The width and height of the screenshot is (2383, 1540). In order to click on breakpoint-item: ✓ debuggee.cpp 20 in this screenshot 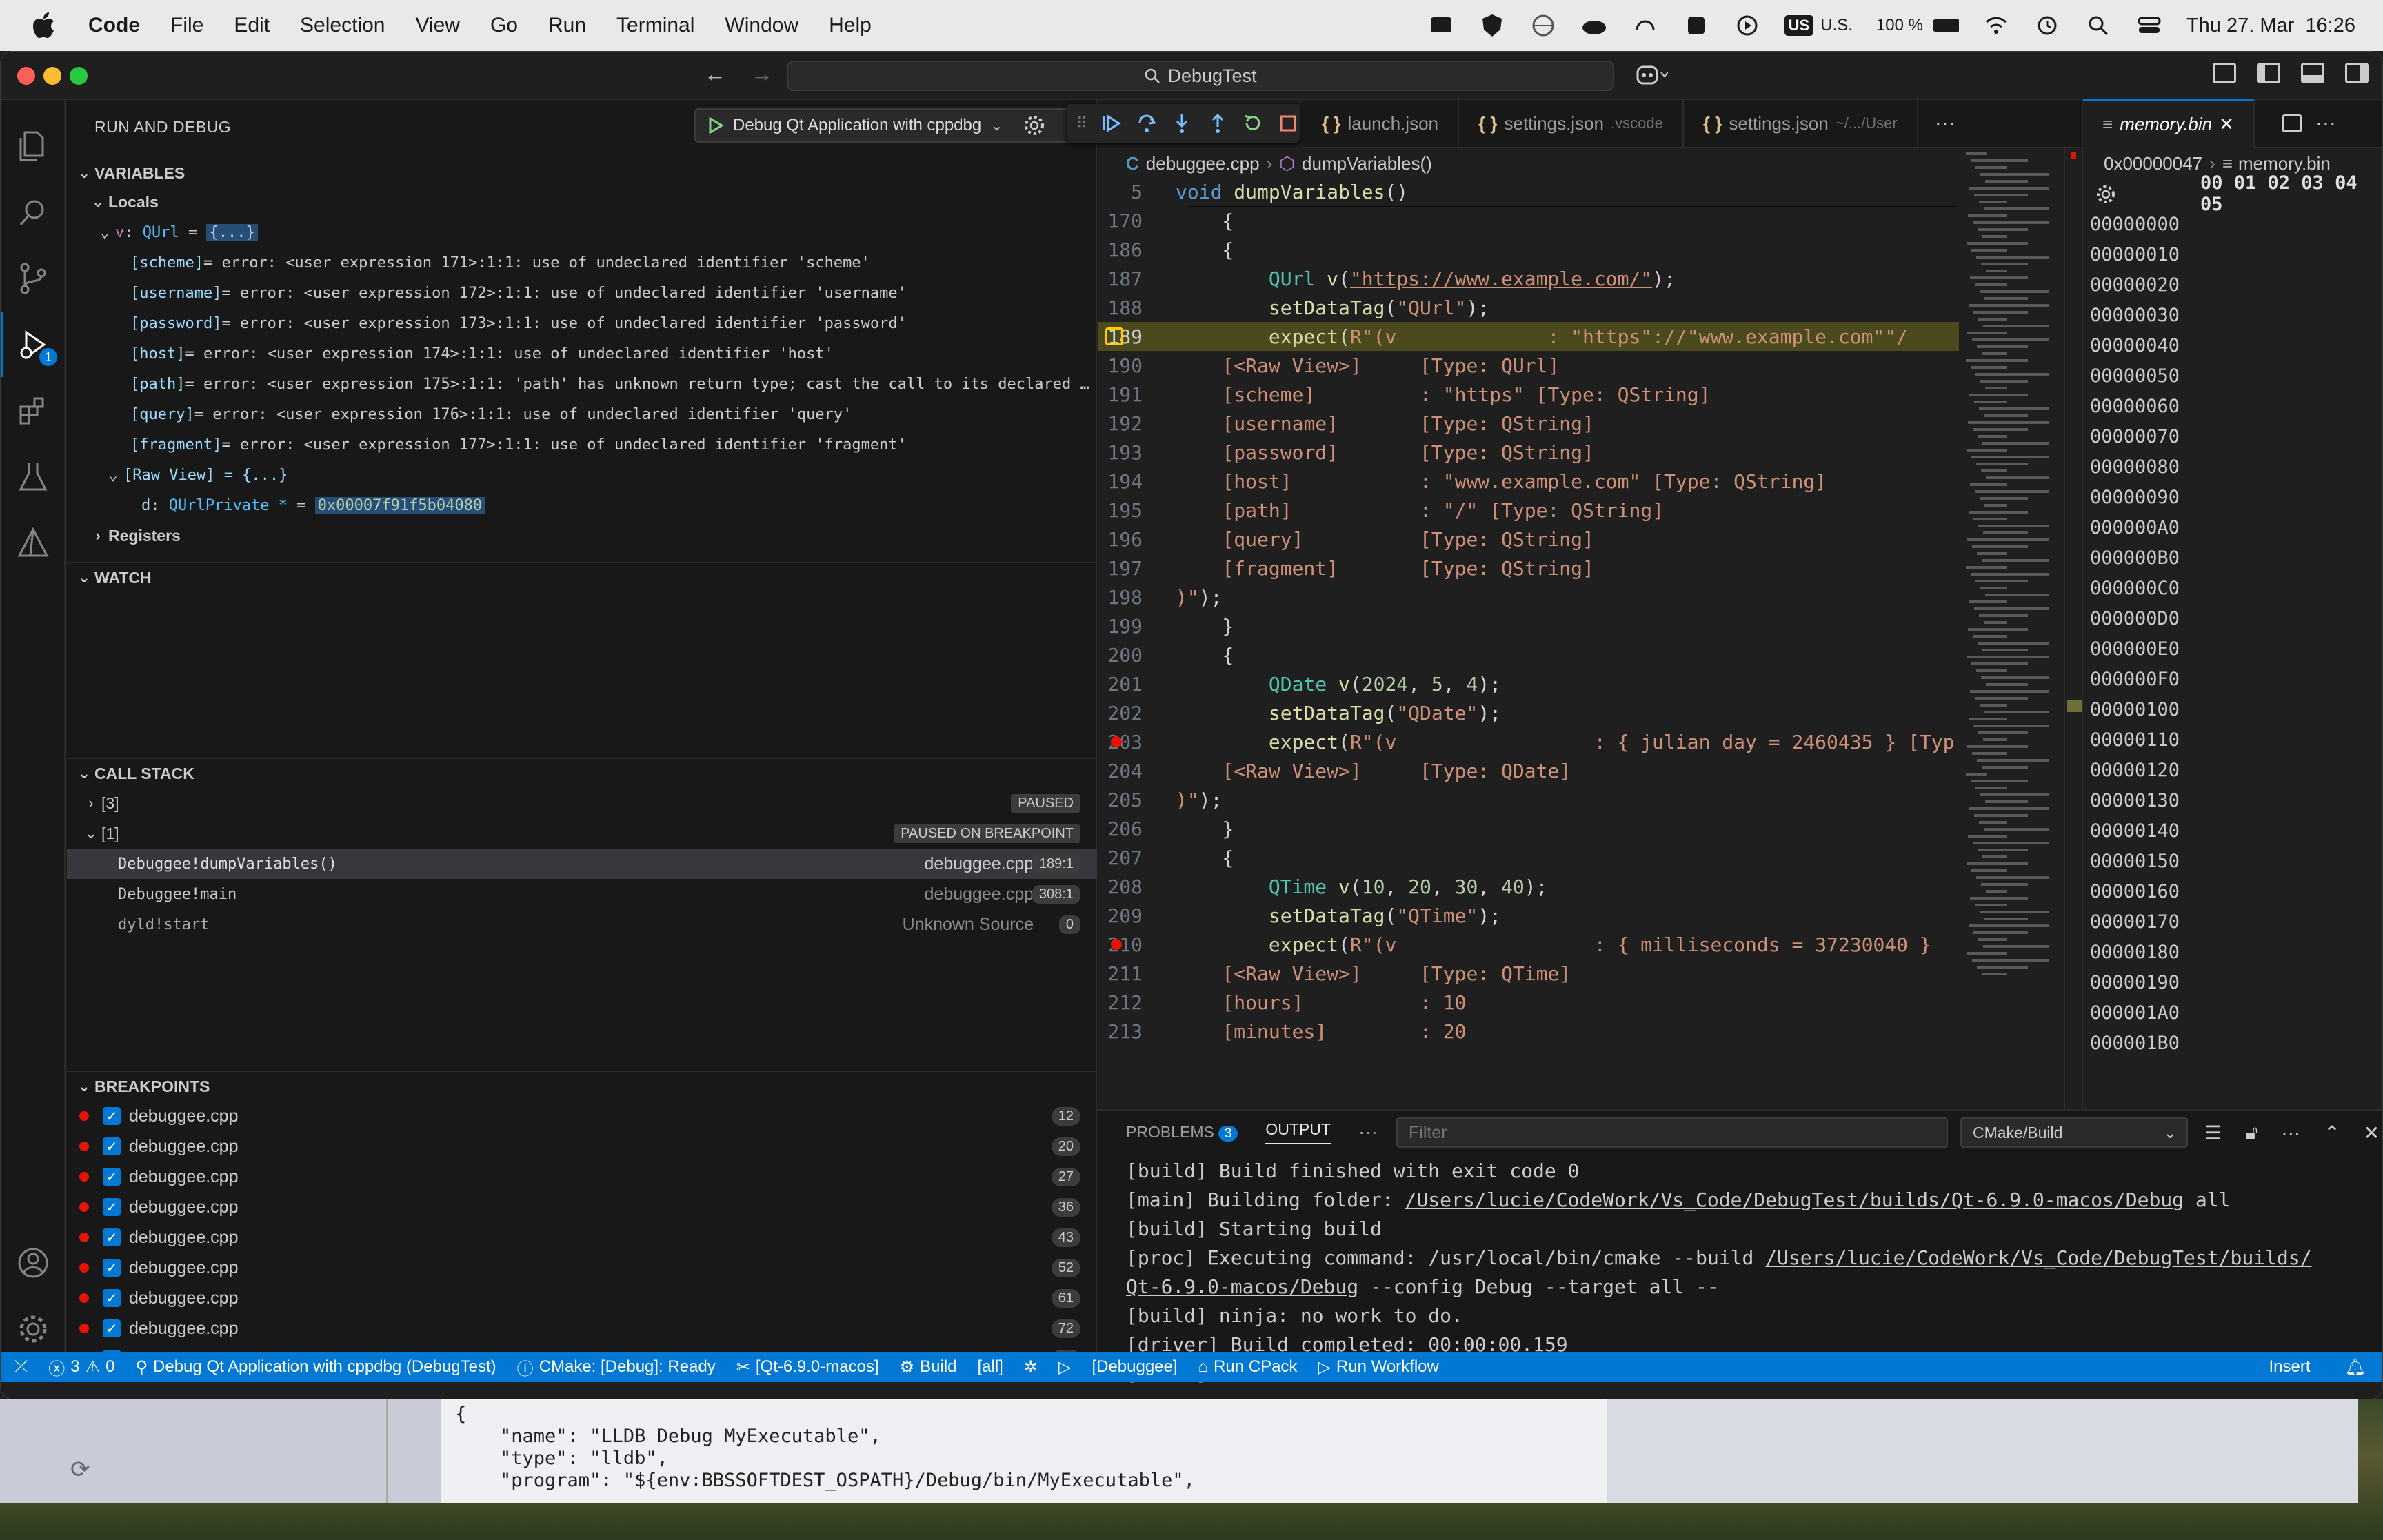, I will do `click(582, 1147)`.